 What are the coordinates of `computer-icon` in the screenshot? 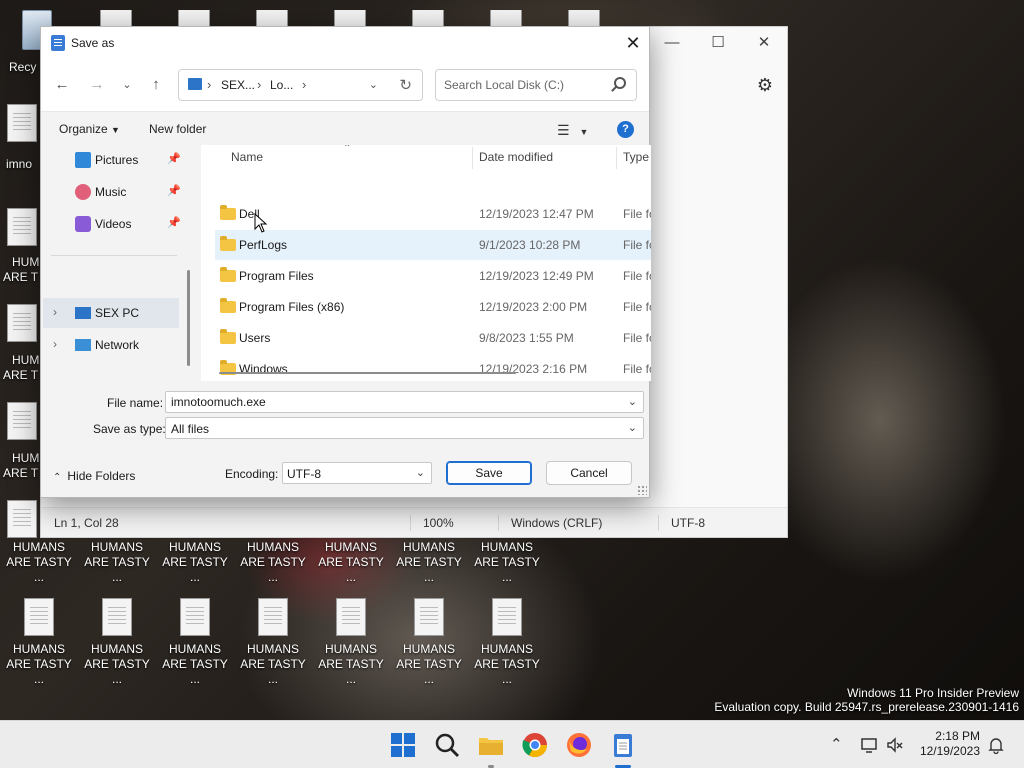 It's located at (195, 84).